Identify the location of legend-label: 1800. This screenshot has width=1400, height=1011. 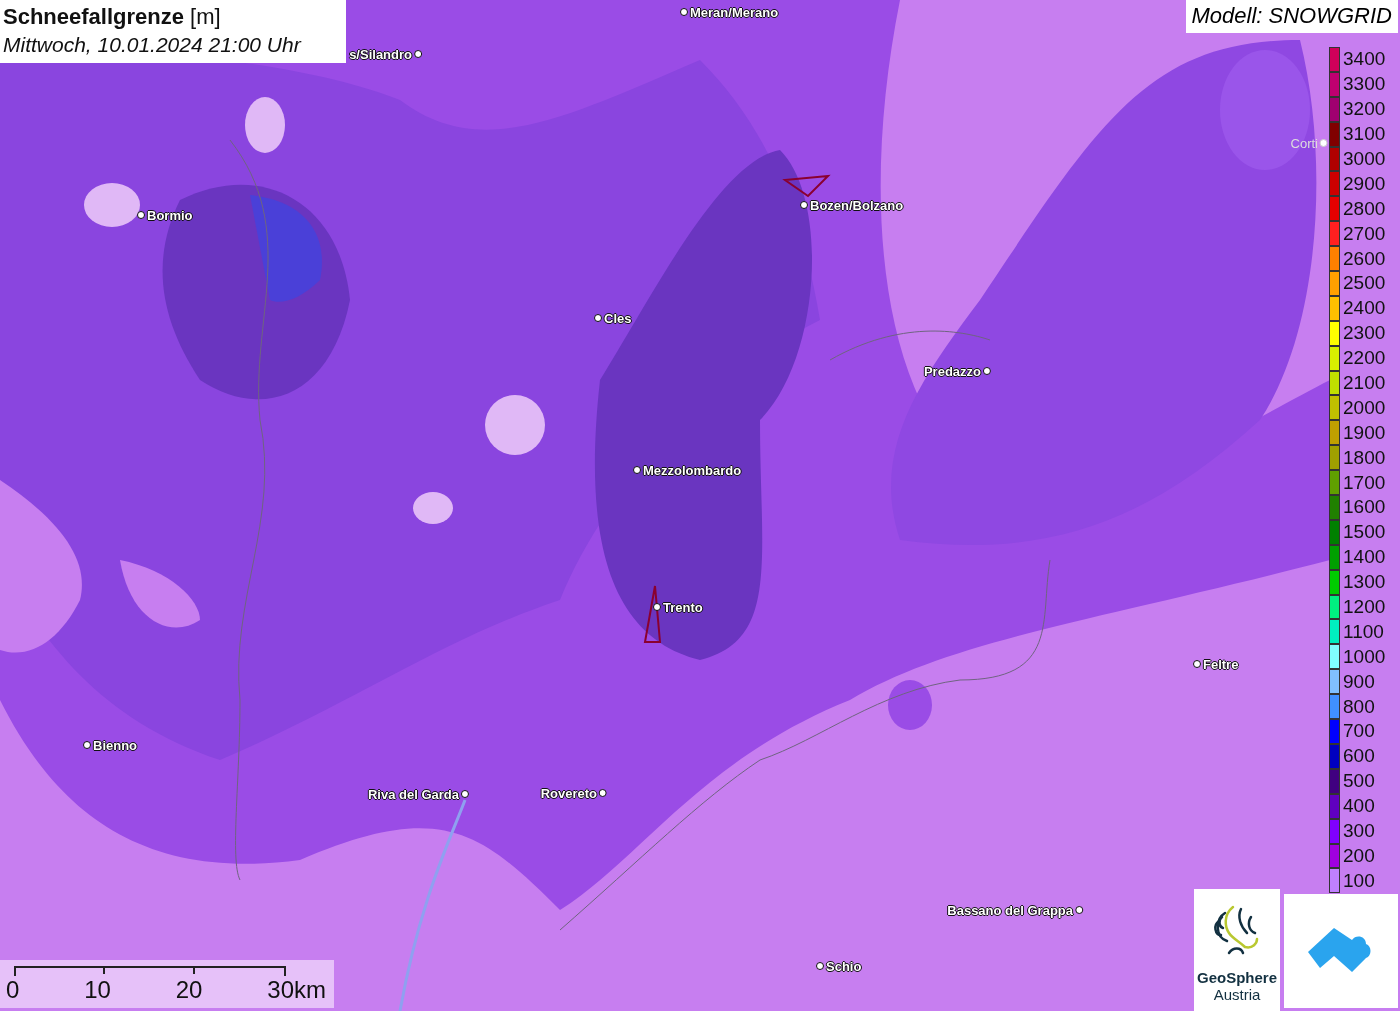
(1364, 457).